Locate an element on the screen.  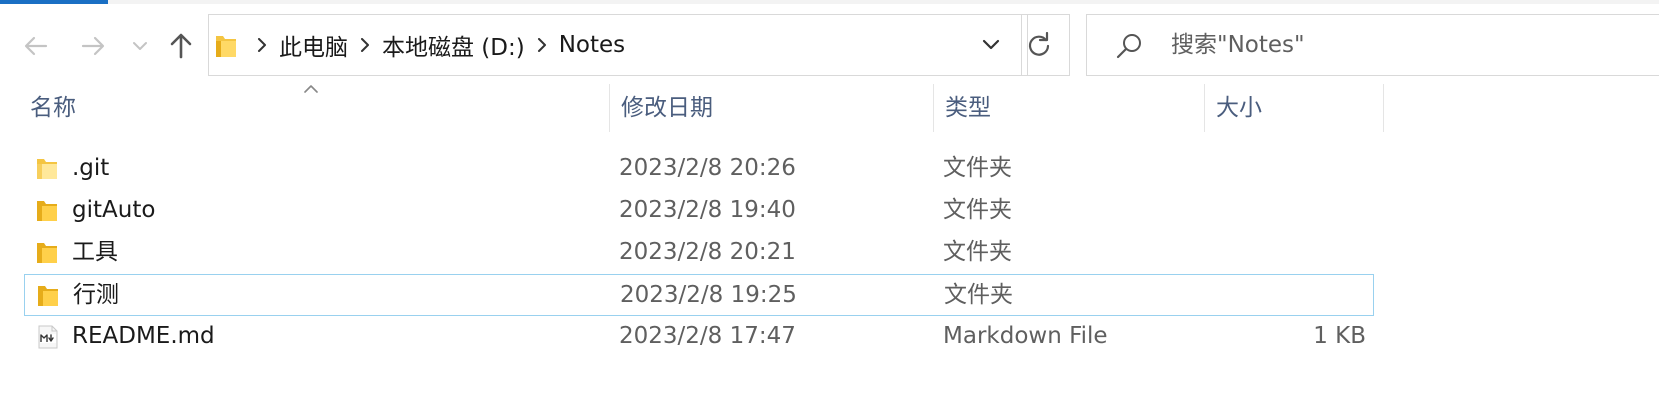
breadcrumb: 此电脑 本地磁盘 (D:) Notes is located at coordinates (437, 45).